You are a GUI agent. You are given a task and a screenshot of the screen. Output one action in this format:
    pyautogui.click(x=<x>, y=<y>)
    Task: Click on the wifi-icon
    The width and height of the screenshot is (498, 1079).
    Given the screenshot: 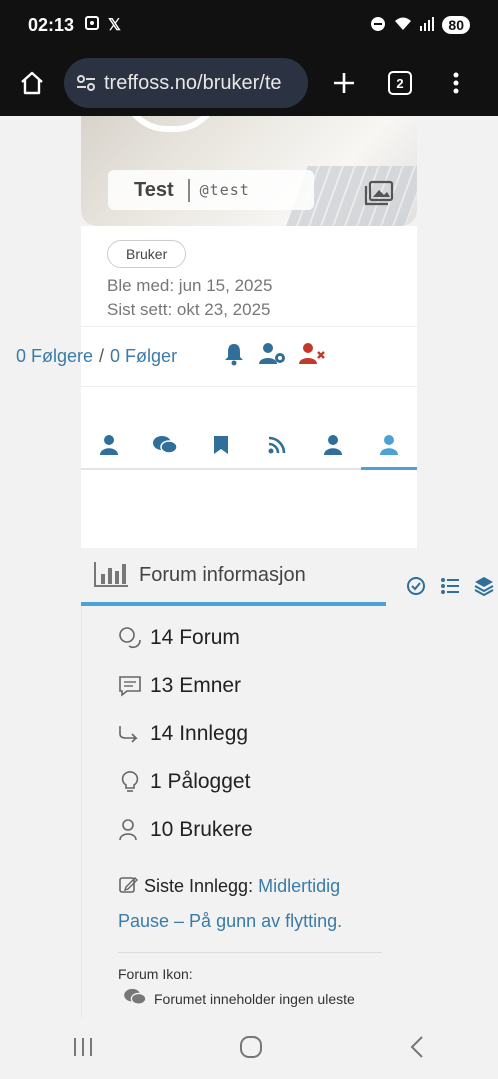 What is the action you would take?
    pyautogui.click(x=403, y=25)
    